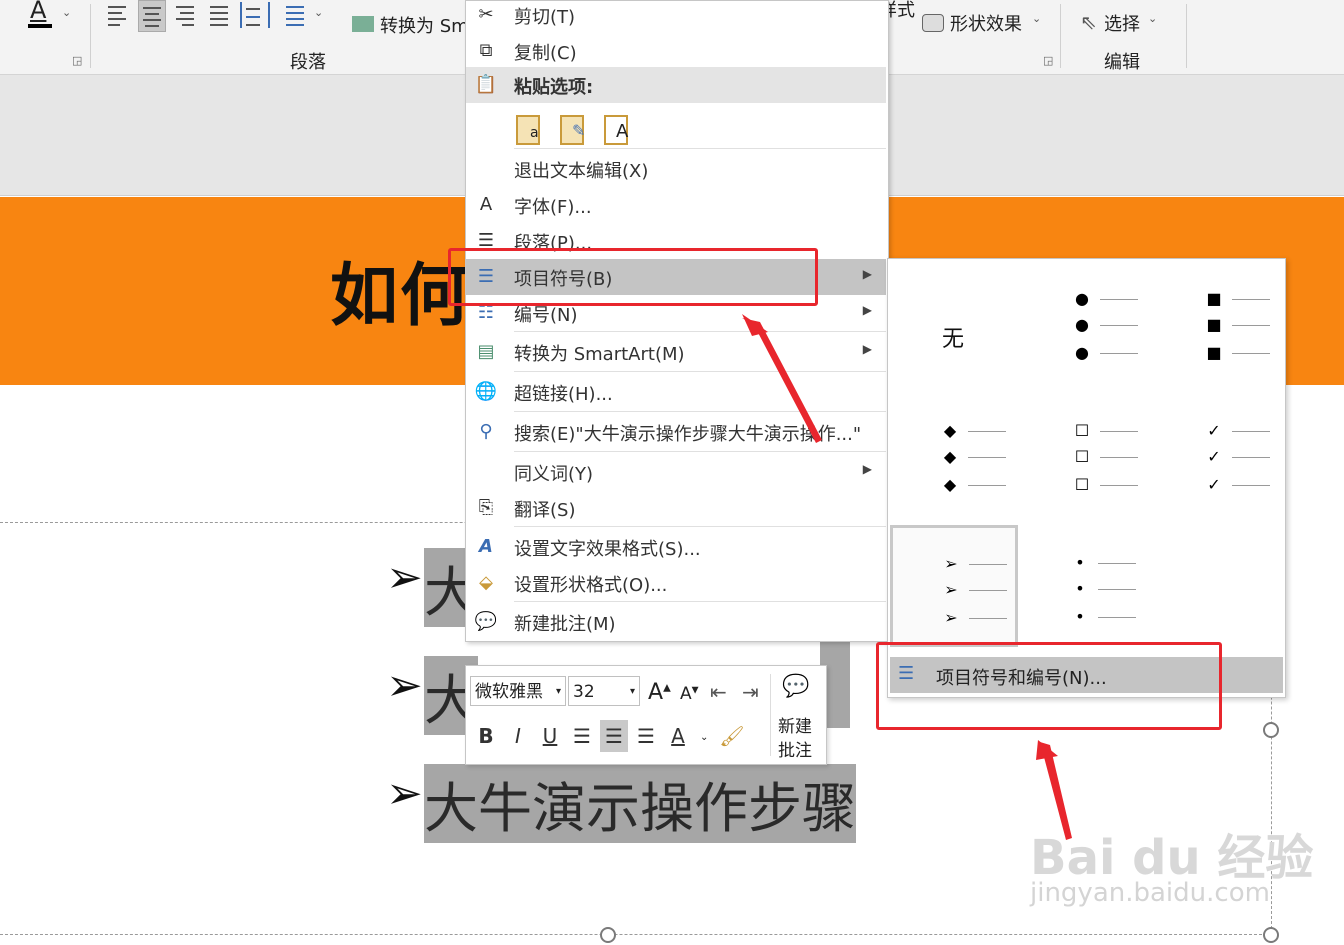  What do you see at coordinates (1150, 893) in the screenshot?
I see `baidu-watermark-url: jingyan.baidu.com` at bounding box center [1150, 893].